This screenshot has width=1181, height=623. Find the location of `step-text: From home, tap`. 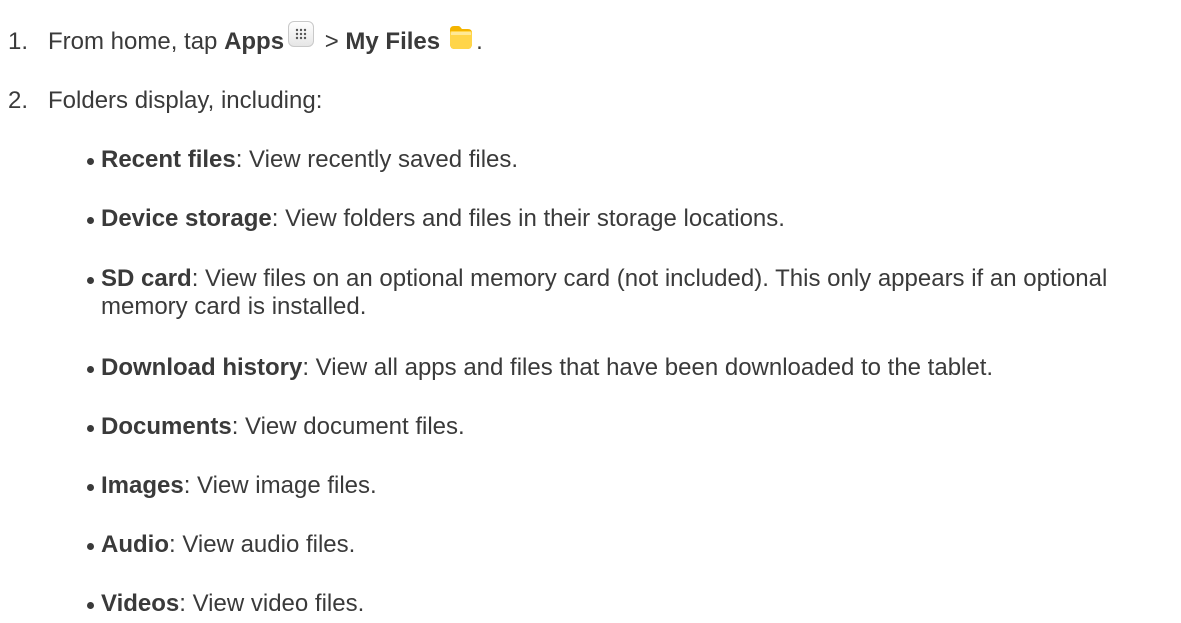

step-text: From home, tap is located at coordinates (136, 41).